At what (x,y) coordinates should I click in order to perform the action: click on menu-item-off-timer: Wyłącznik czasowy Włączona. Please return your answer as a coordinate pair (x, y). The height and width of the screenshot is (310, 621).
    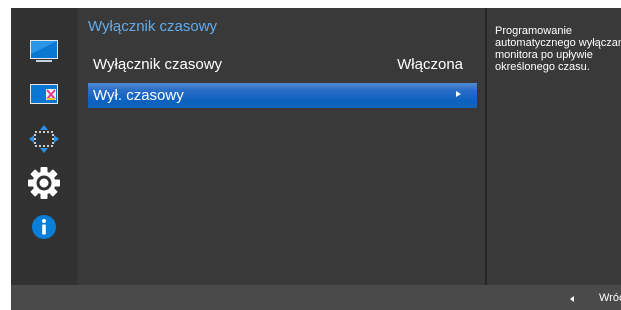
    Looking at the image, I should click on (282, 64).